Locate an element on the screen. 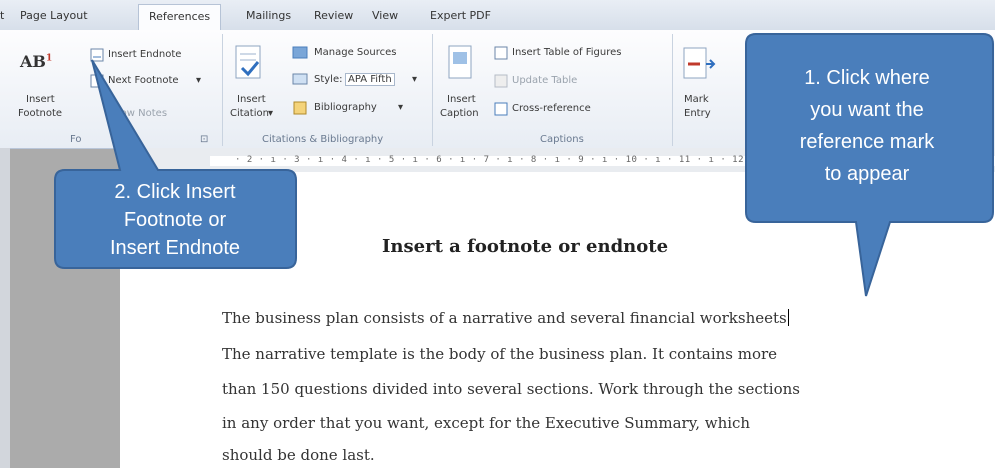  callout-step1-line4: to appear is located at coordinates (867, 174).